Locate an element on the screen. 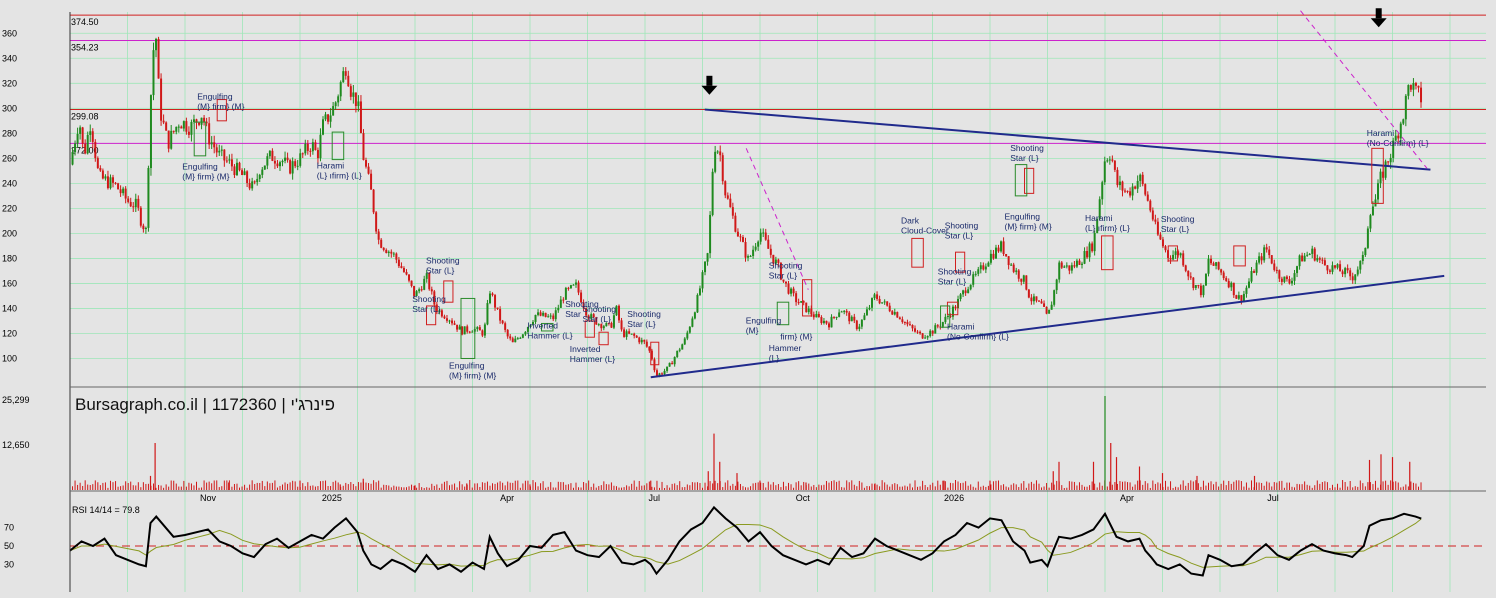  price-tick-label: 240 is located at coordinates (9, 183).